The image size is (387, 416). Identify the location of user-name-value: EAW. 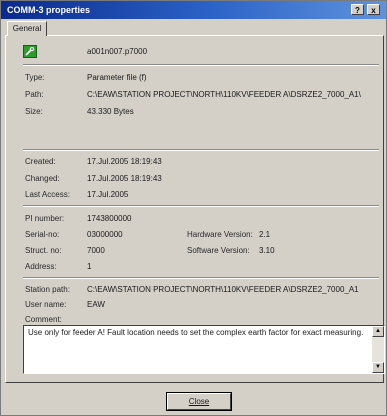
(96, 304).